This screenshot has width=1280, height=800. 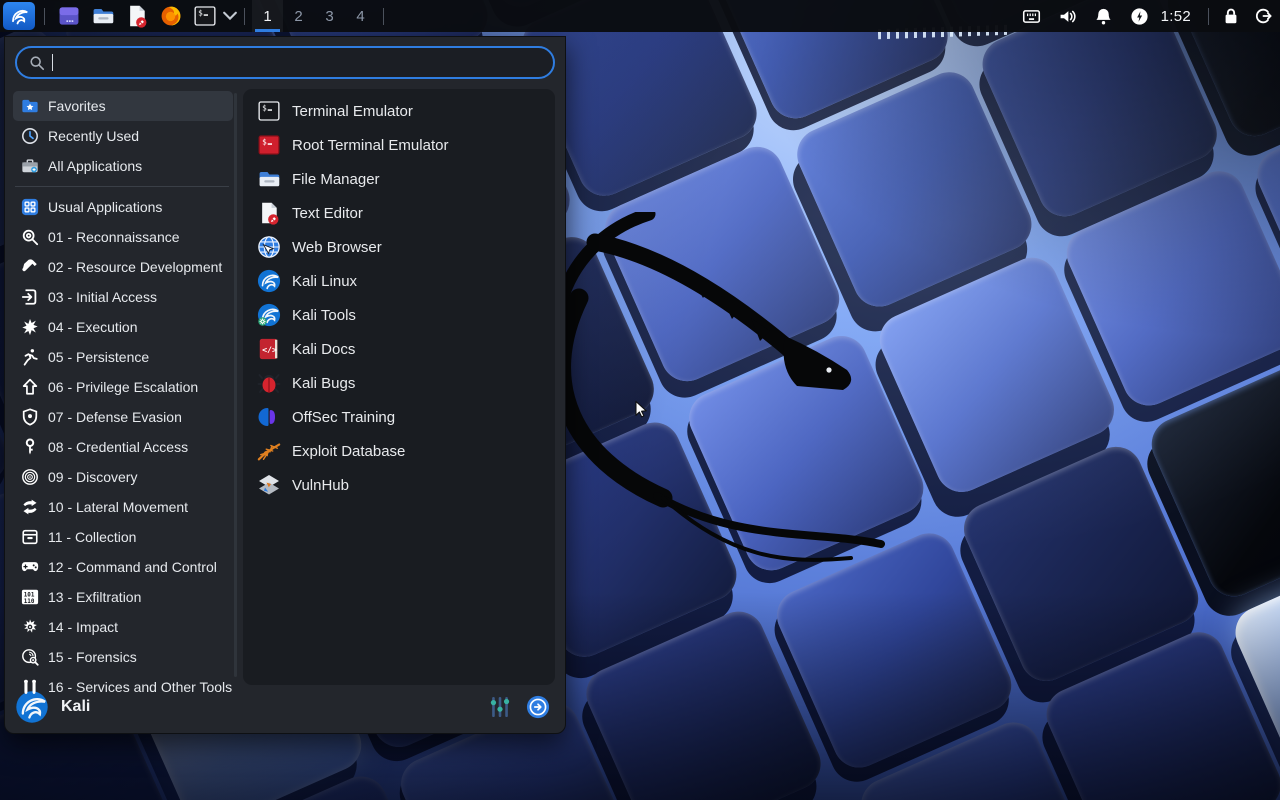 I want to click on app-item-terminal-emulator: $ Terminal Emulator, so click(x=399, y=111).